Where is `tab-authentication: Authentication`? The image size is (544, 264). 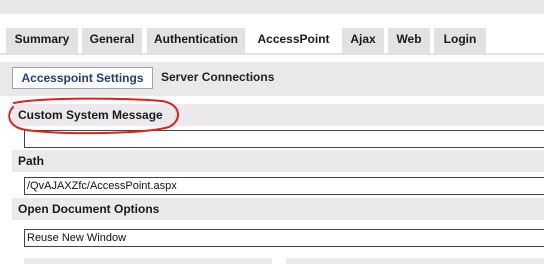
tab-authentication: Authentication is located at coordinates (196, 41).